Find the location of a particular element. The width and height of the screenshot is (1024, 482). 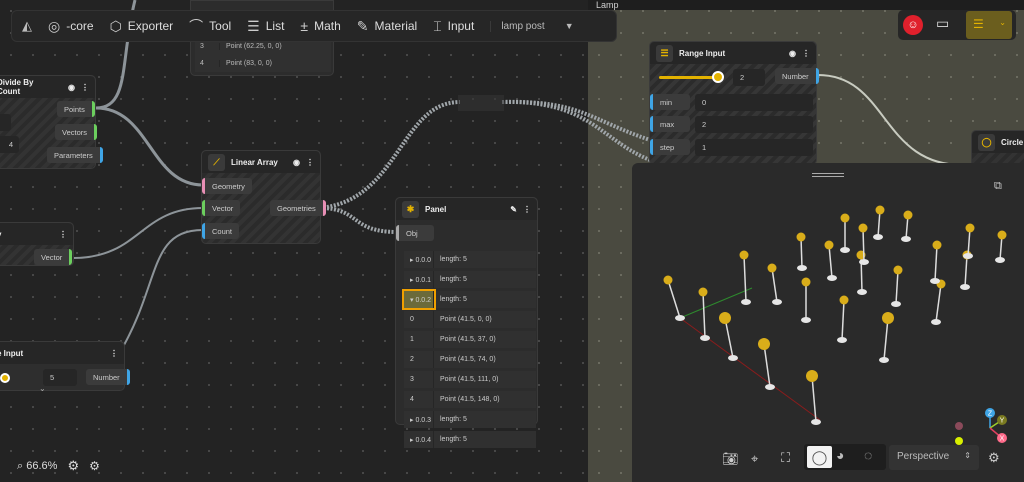

camera-select: Perspective ⇕ is located at coordinates (934, 457).